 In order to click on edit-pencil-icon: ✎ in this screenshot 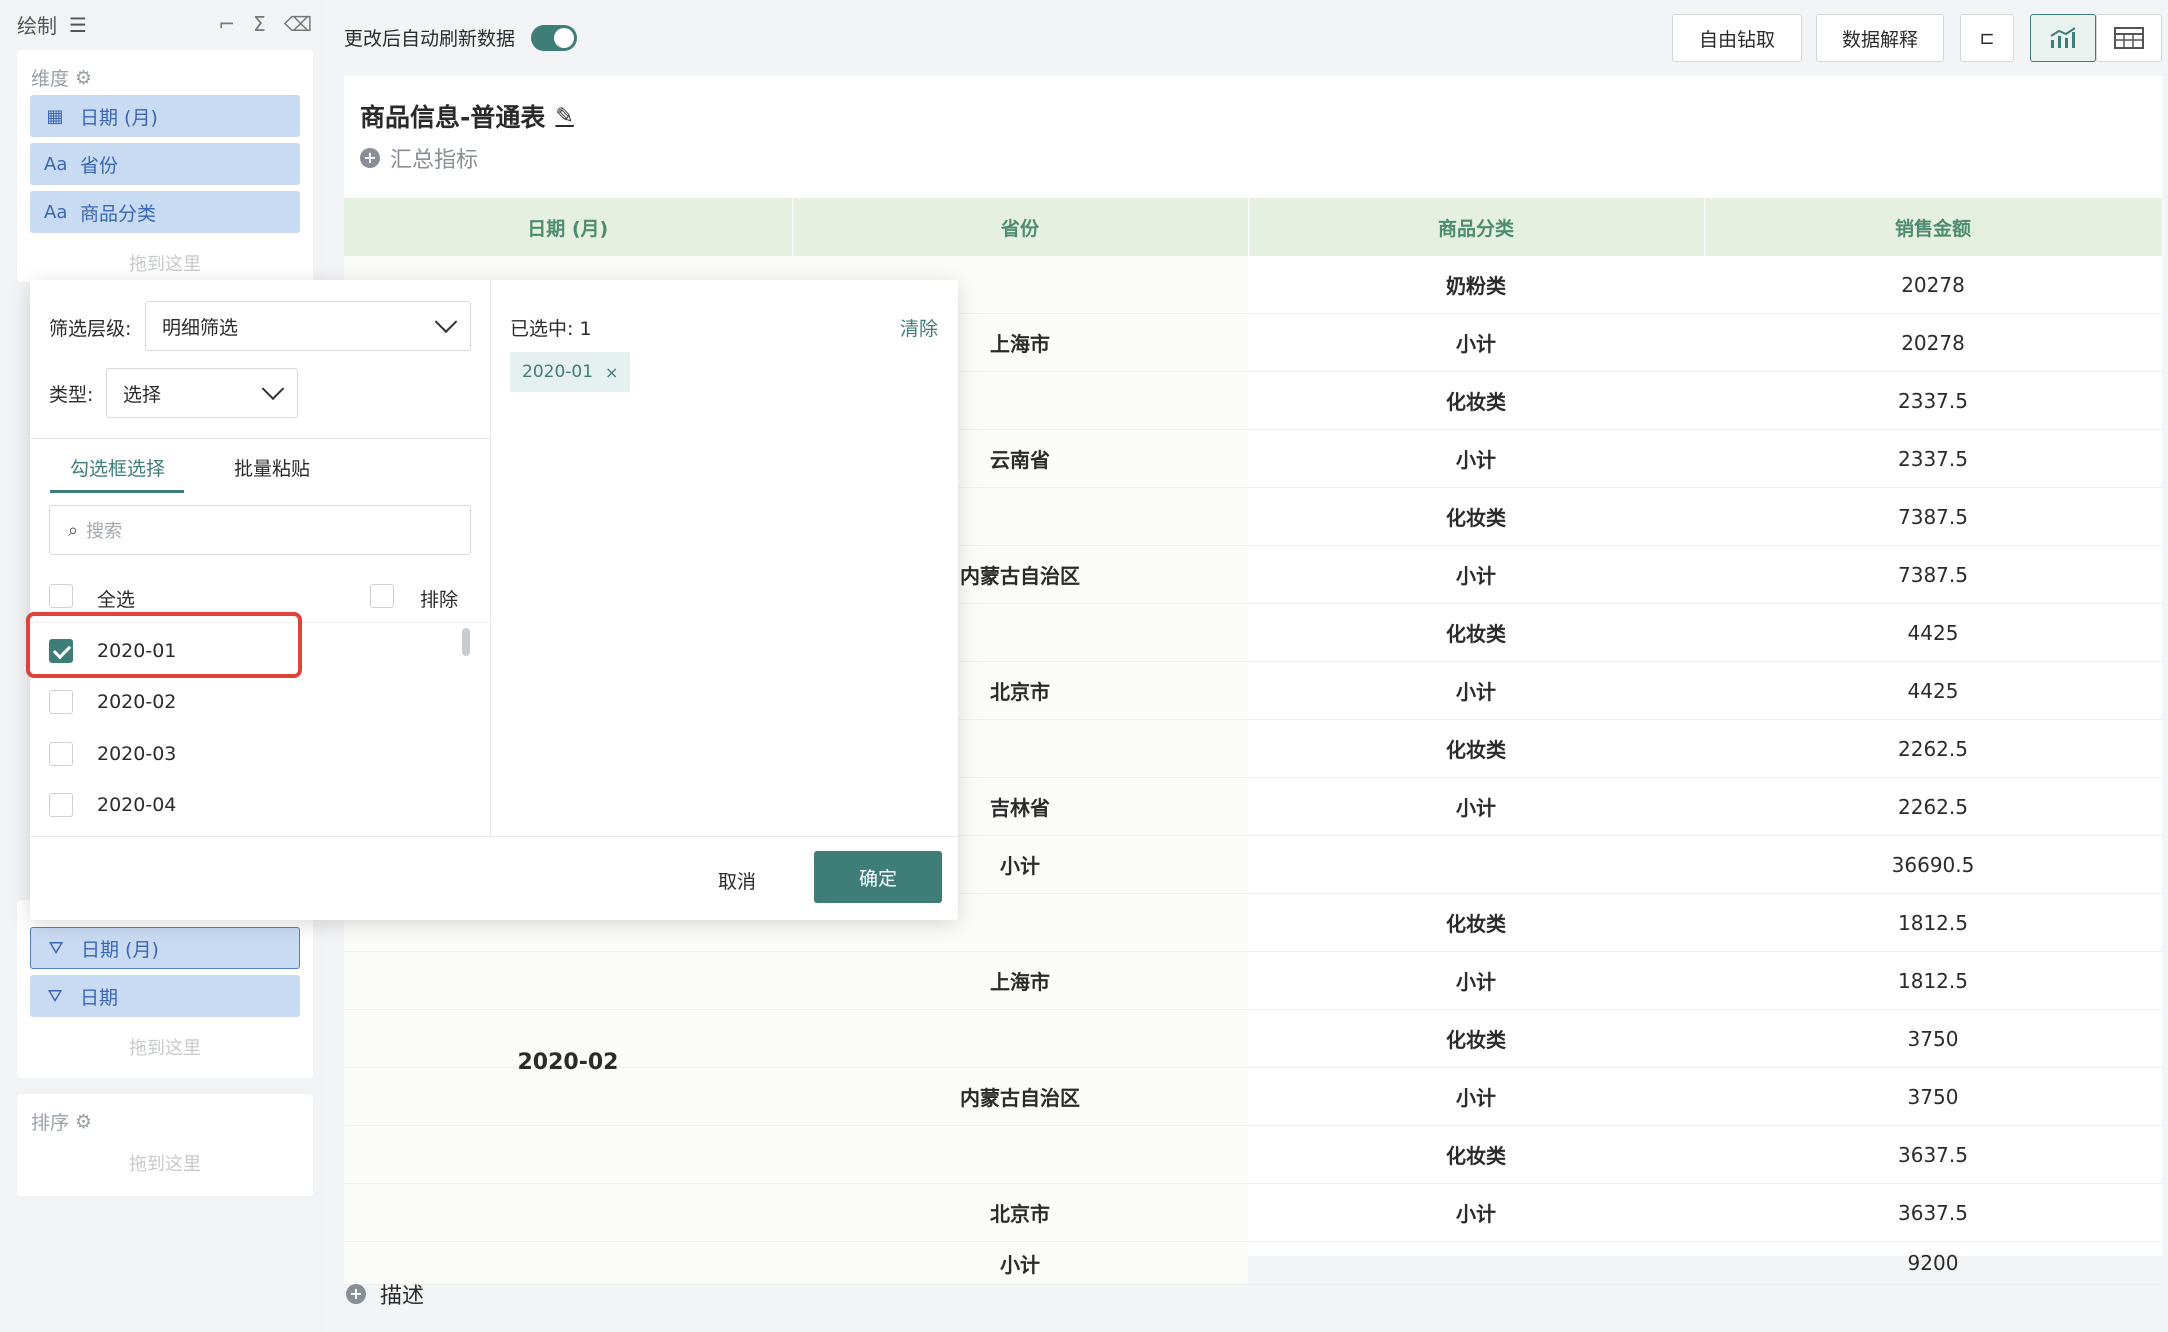, I will do `click(564, 116)`.